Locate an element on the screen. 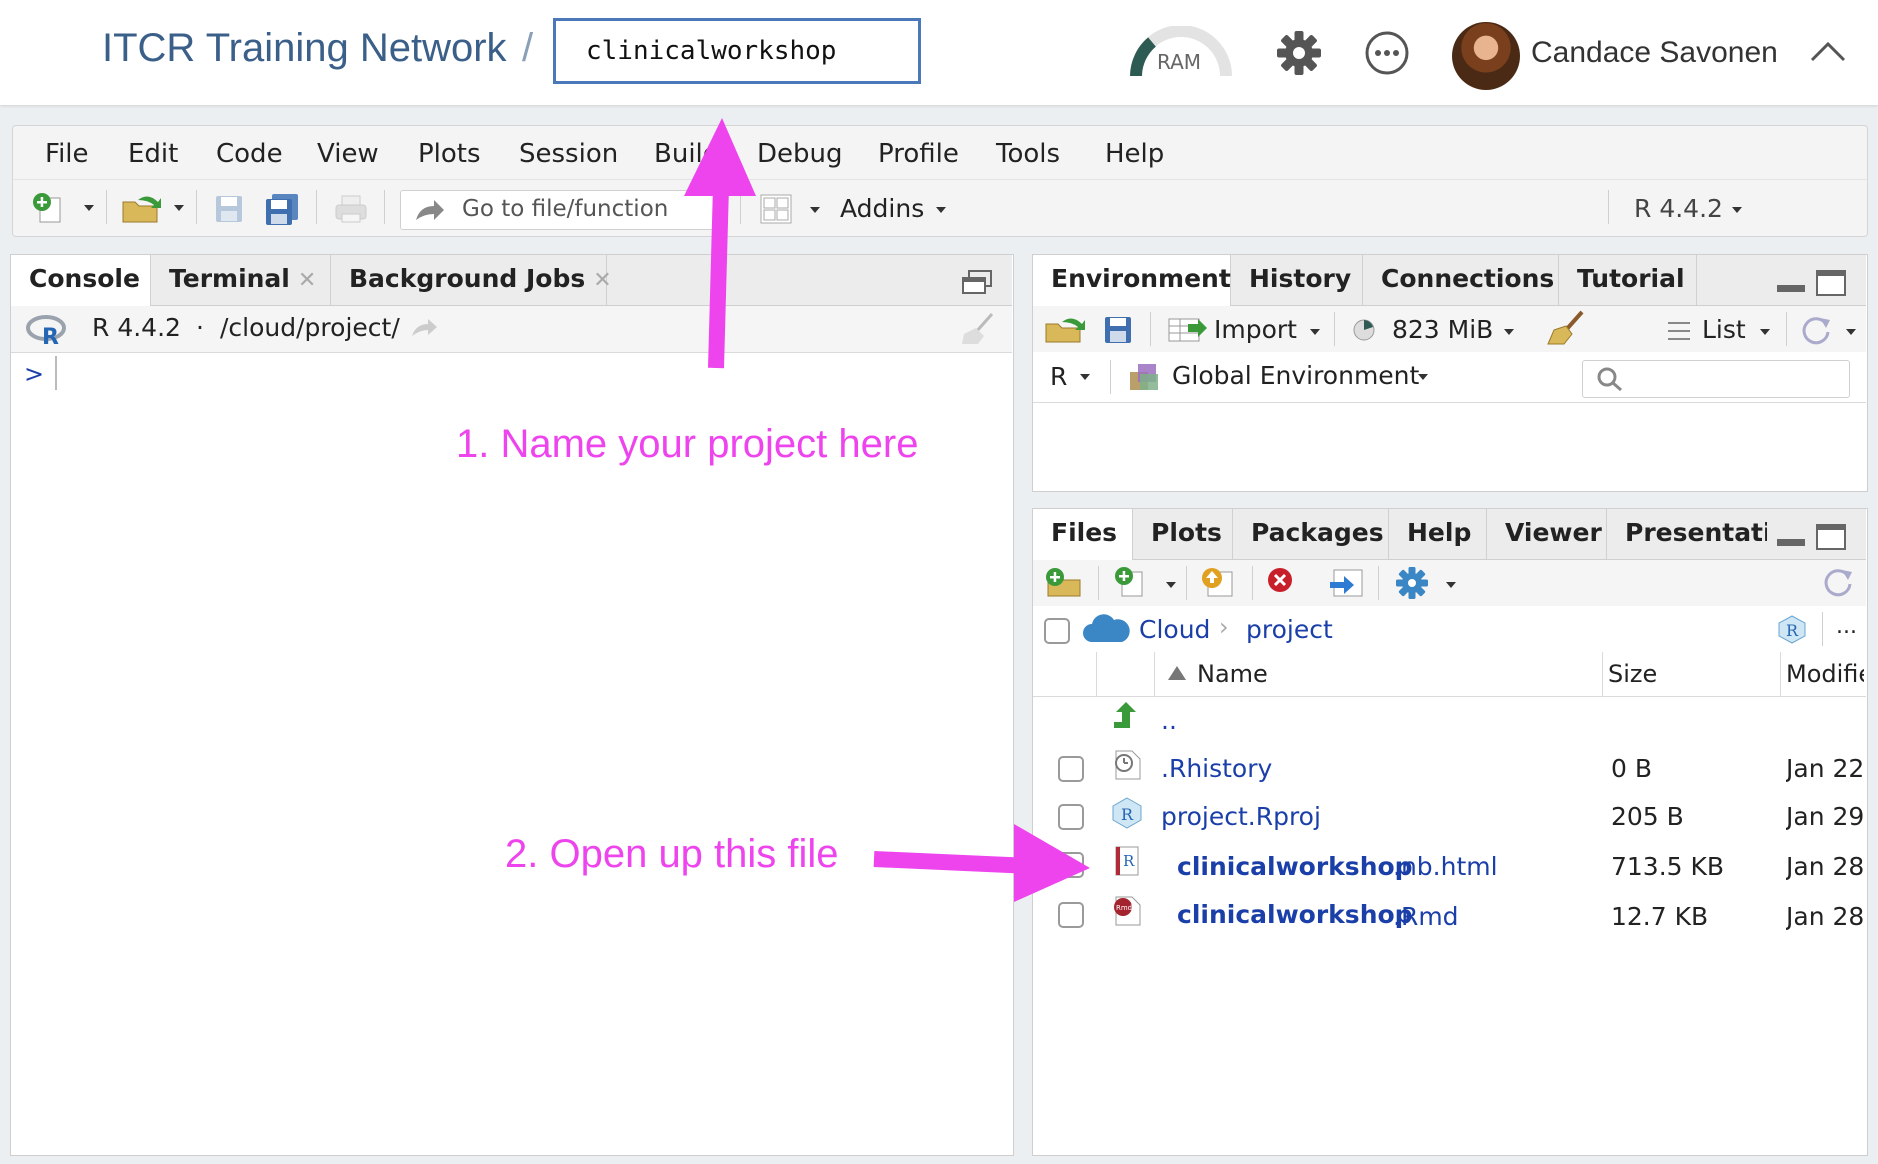 Image resolution: width=1878 pixels, height=1164 pixels. menu-view: View is located at coordinates (348, 154).